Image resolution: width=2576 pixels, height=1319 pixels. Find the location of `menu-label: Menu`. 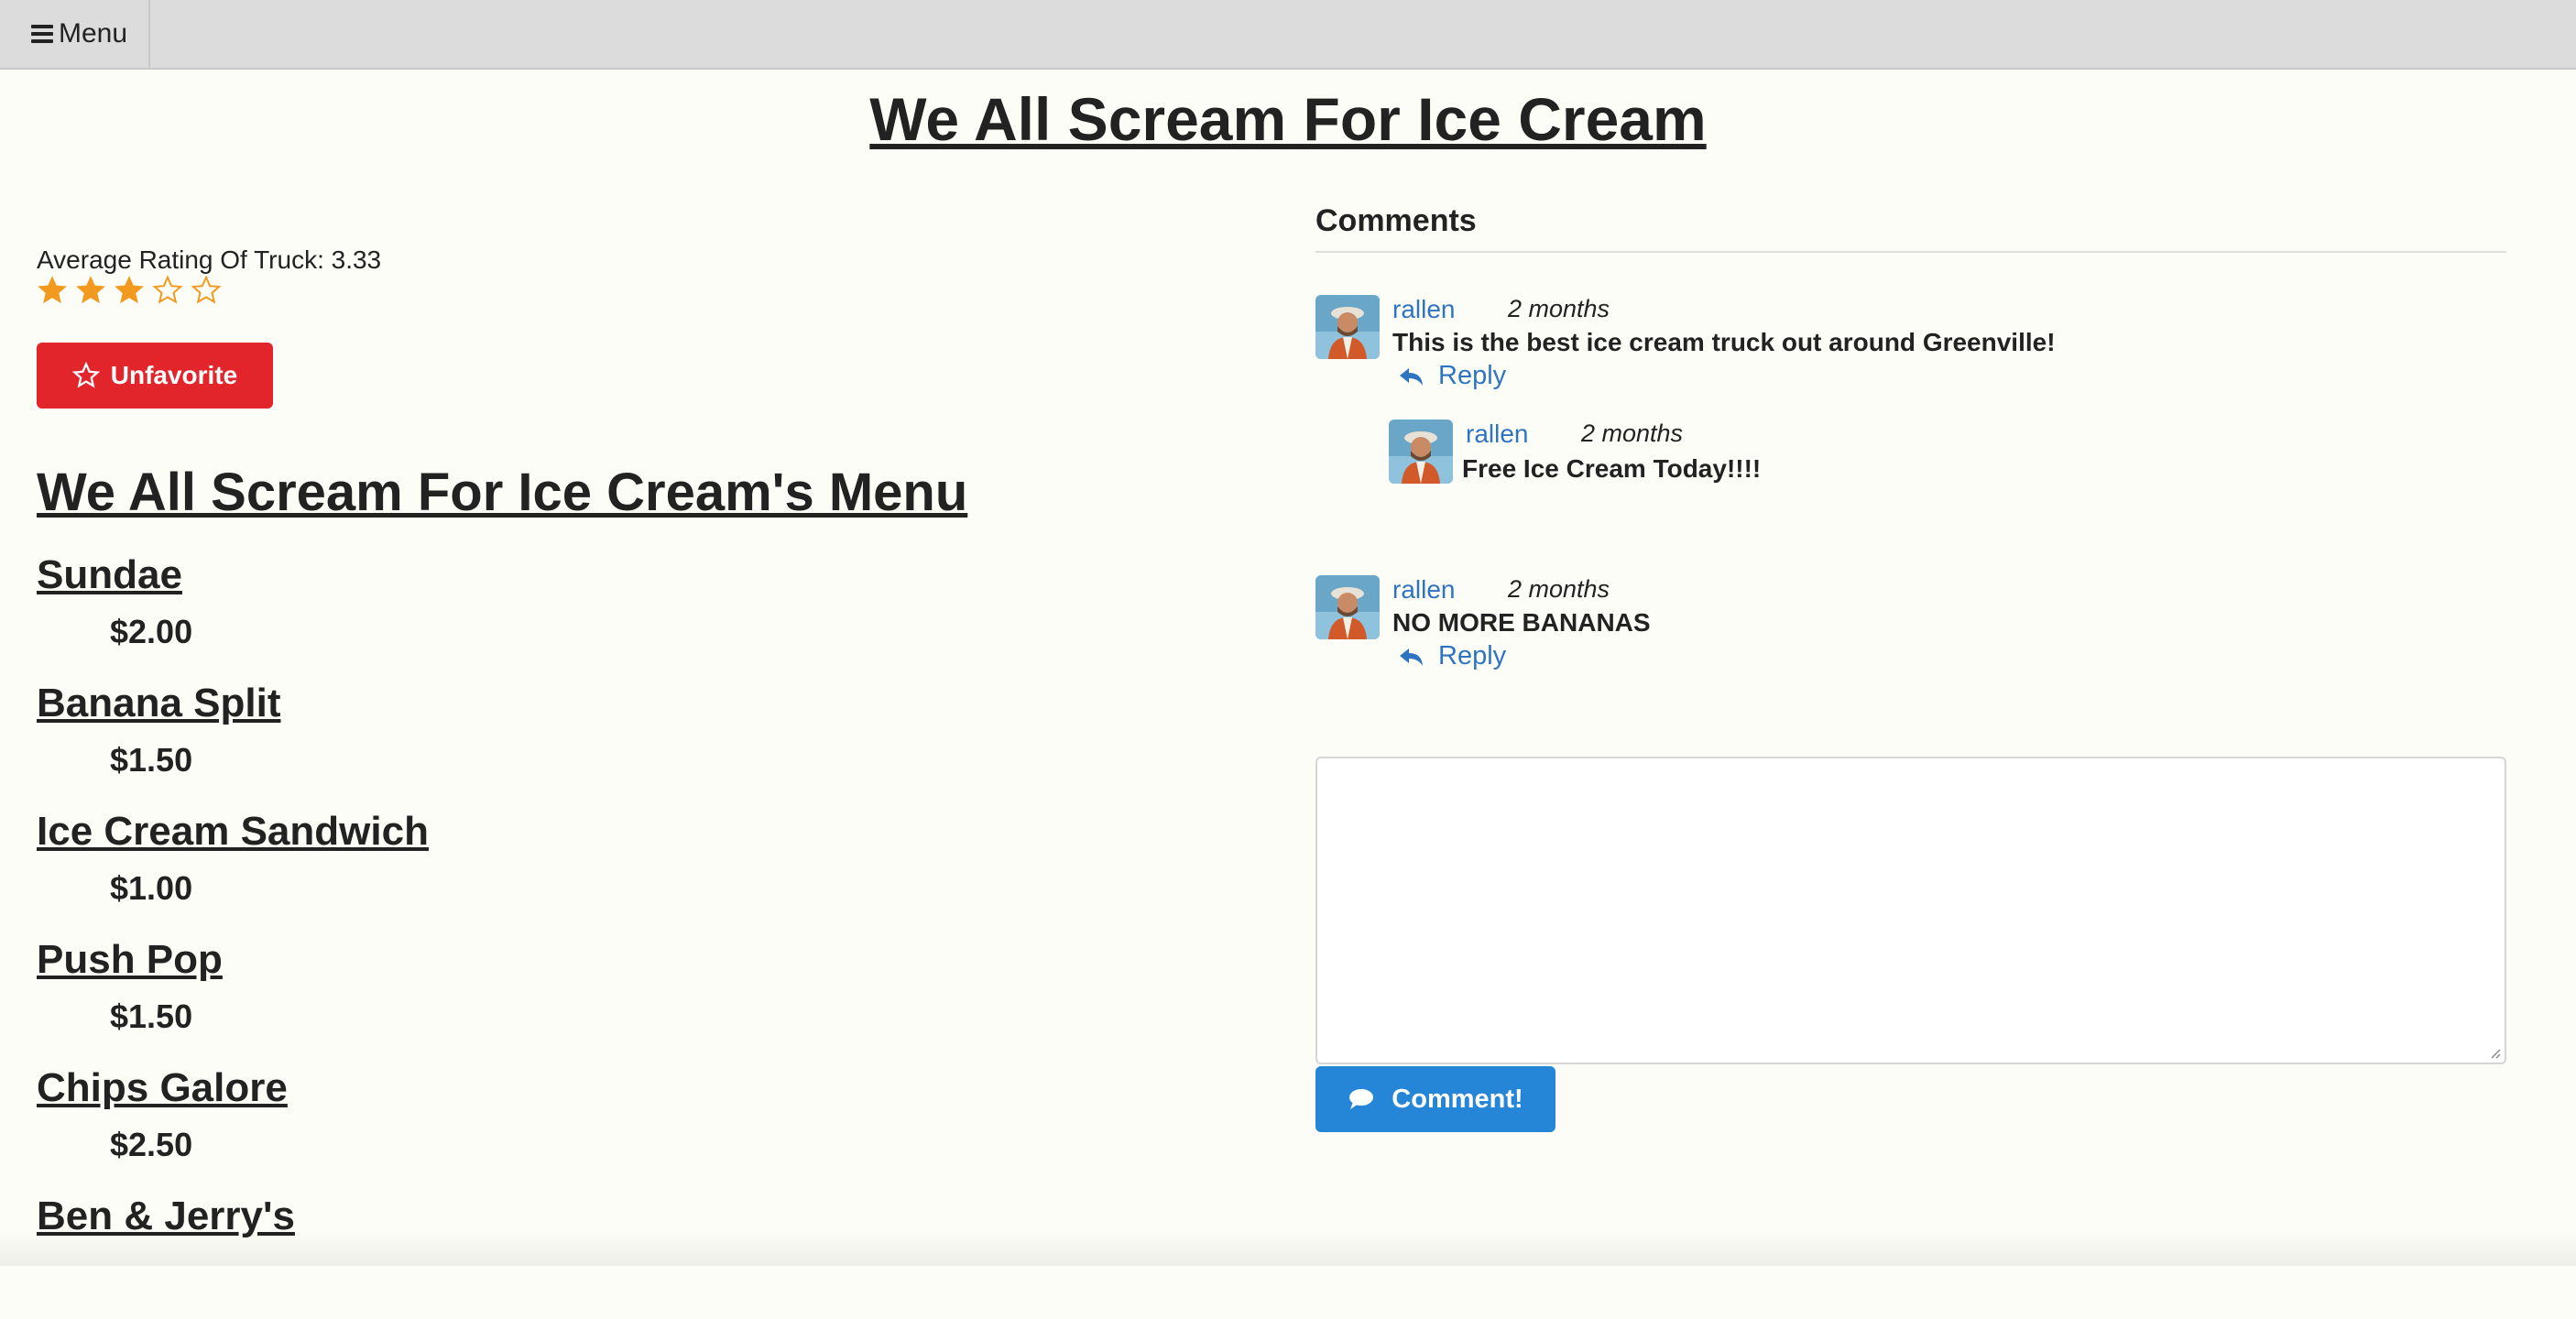

menu-label: Menu is located at coordinates (94, 33).